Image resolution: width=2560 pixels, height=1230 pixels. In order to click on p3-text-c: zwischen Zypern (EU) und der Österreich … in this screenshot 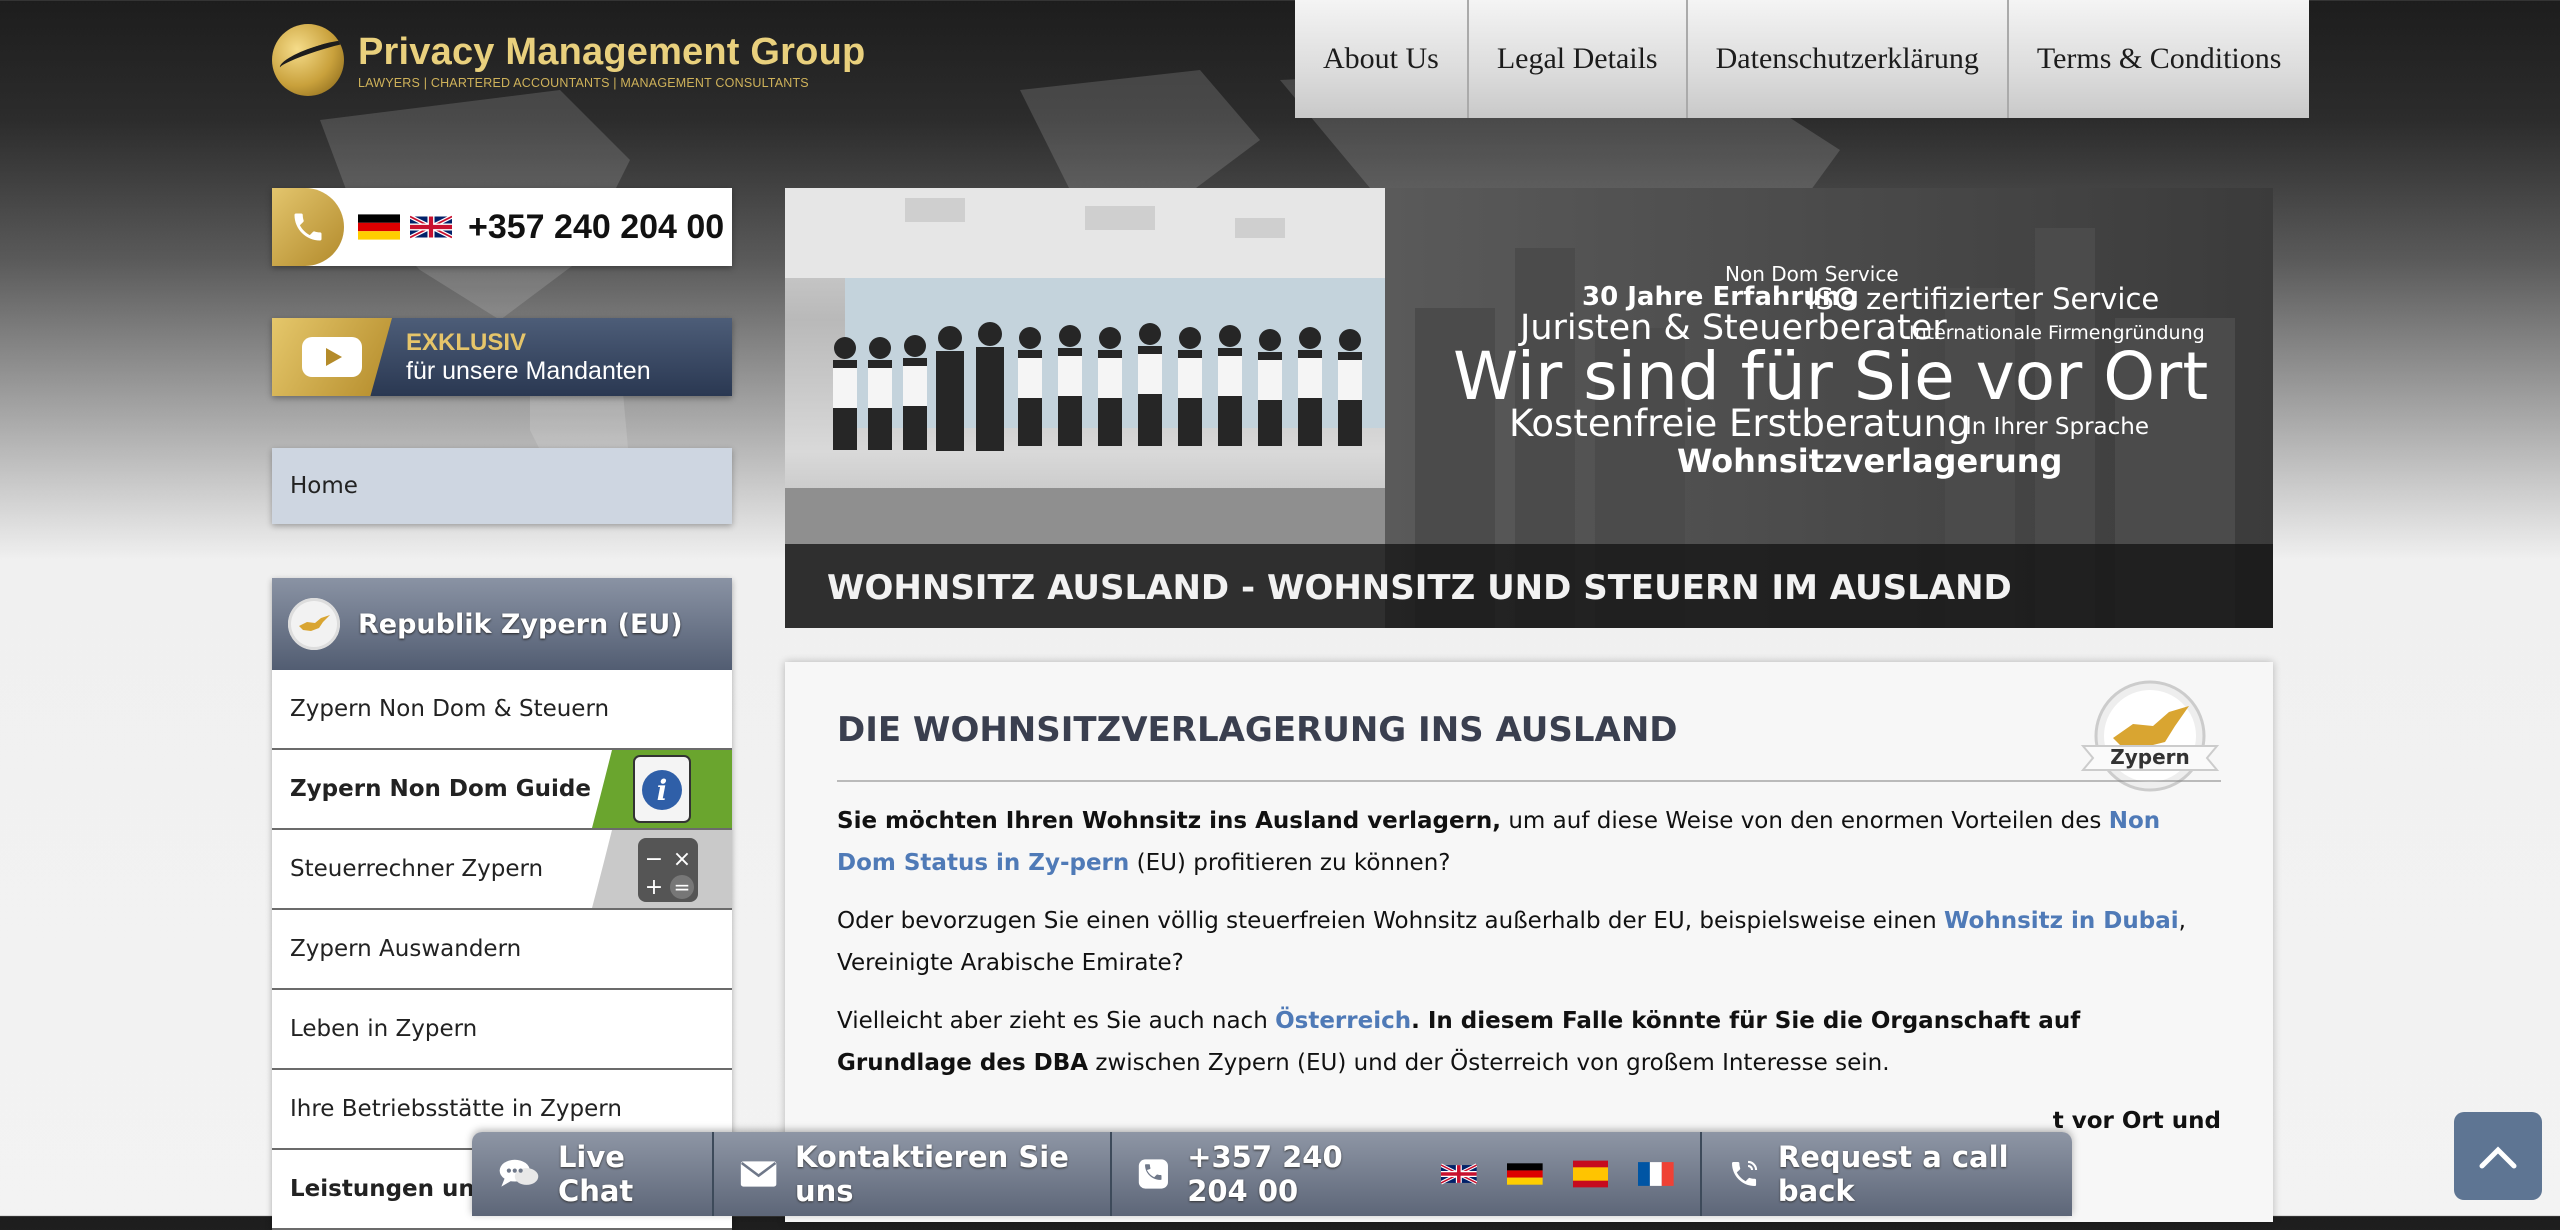, I will do `click(1489, 1063)`.